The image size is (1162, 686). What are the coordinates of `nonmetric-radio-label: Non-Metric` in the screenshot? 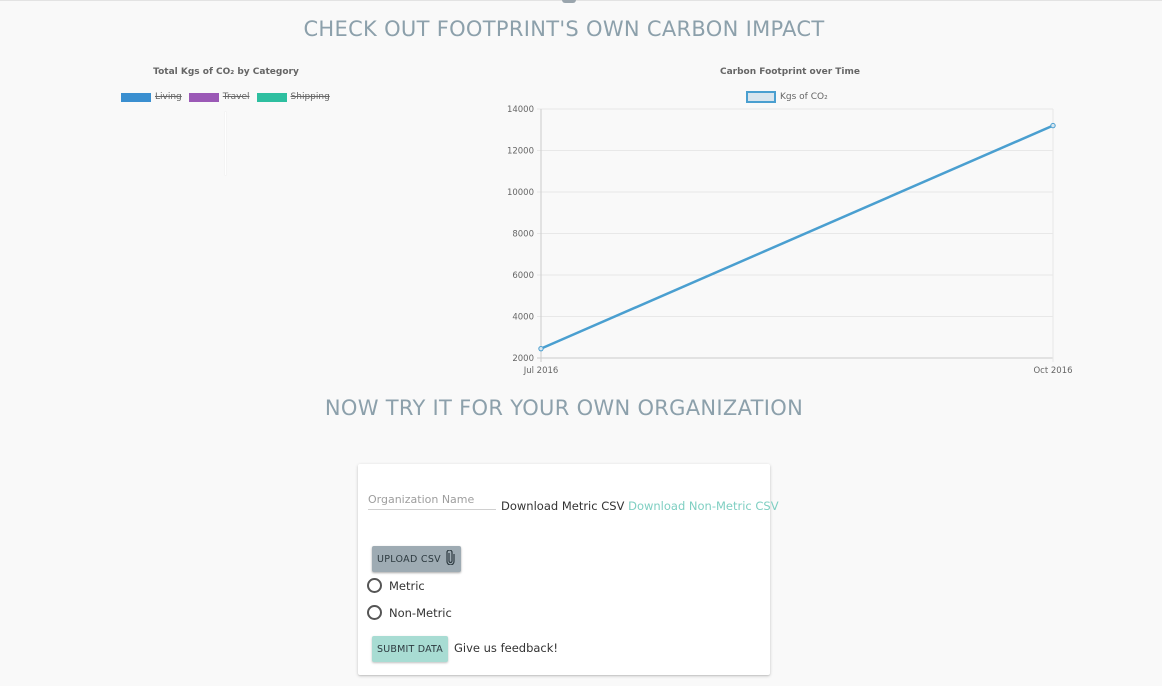 It's located at (420, 612).